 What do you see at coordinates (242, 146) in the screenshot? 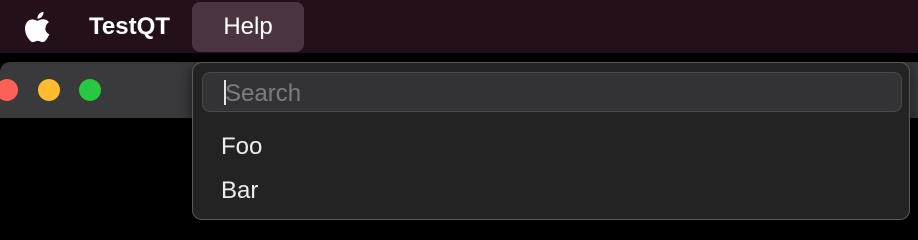
I see `menu-item-label: Foo` at bounding box center [242, 146].